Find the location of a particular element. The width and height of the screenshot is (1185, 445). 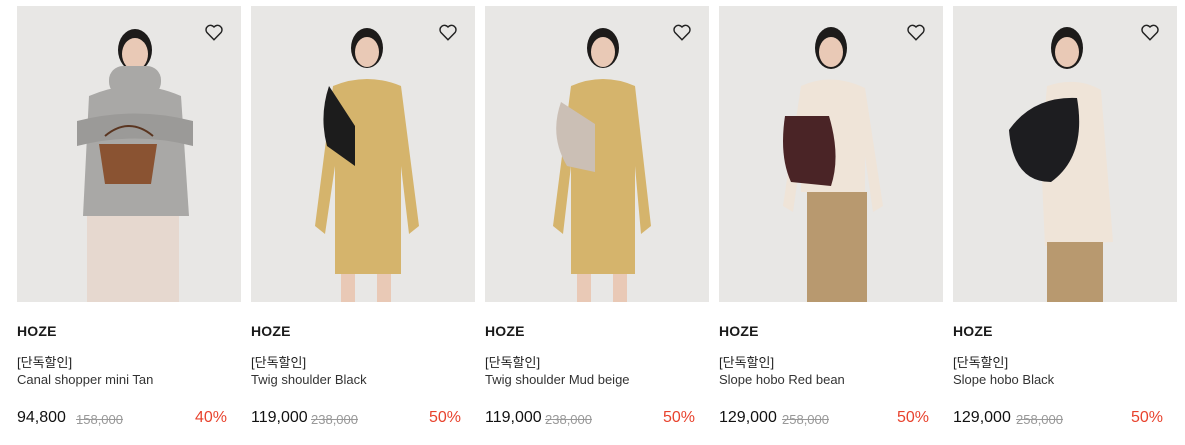

sale-price: 94,800 is located at coordinates (41, 417).